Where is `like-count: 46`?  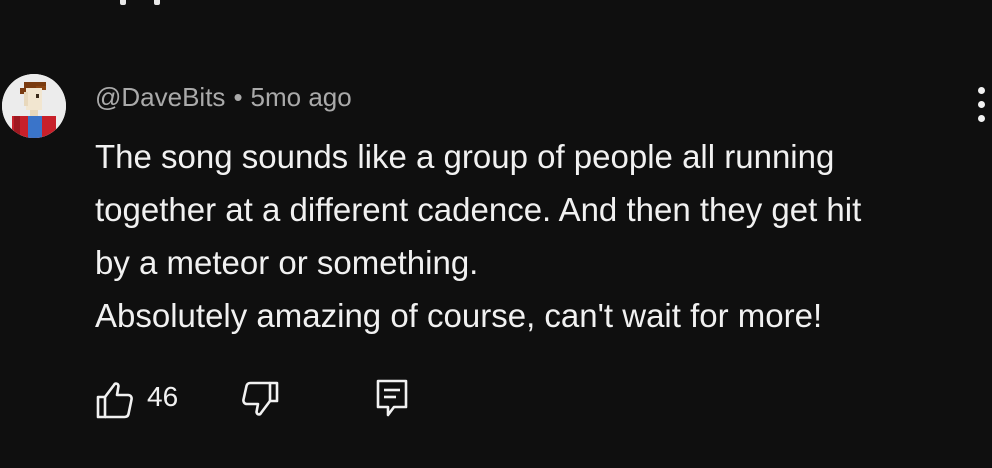 like-count: 46 is located at coordinates (163, 396).